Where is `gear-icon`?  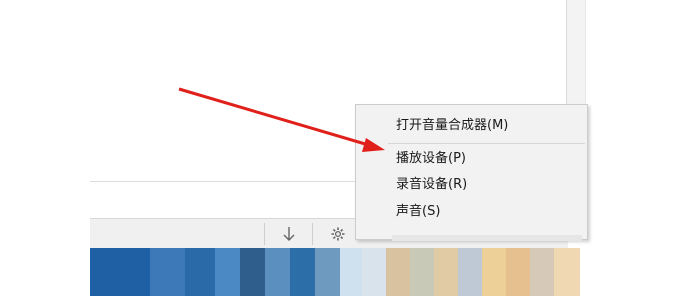 gear-icon is located at coordinates (338, 234).